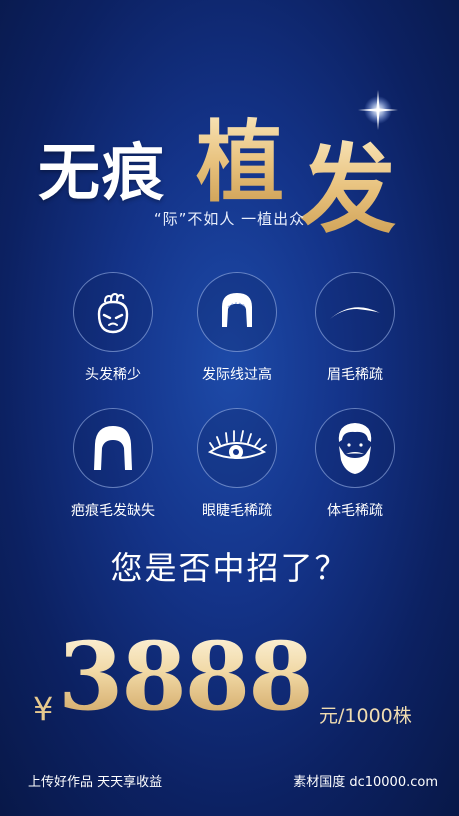  Describe the element at coordinates (237, 444) in the screenshot. I see `eyelash-icon` at that location.